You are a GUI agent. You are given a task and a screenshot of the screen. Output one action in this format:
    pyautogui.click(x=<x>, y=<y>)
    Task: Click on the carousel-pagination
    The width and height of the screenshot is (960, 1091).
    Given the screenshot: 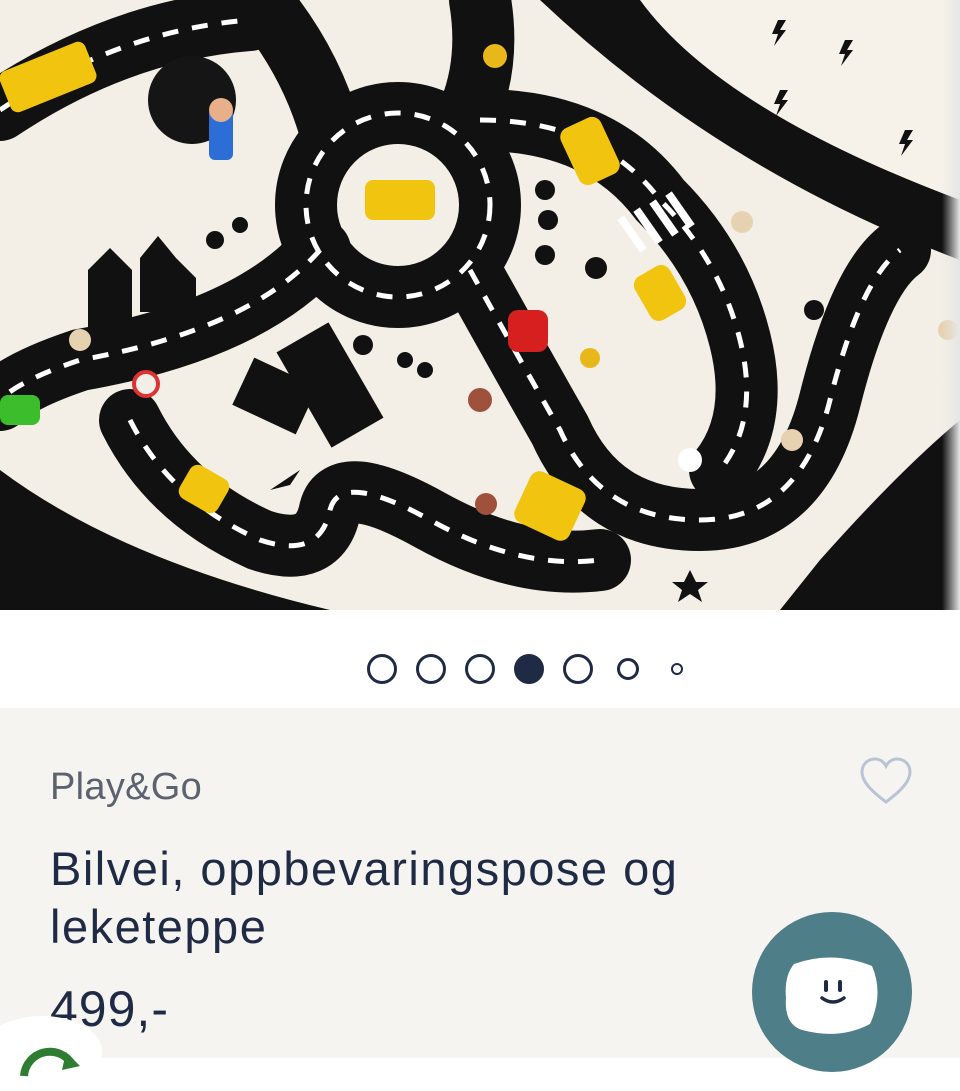 What is the action you would take?
    pyautogui.click(x=480, y=659)
    